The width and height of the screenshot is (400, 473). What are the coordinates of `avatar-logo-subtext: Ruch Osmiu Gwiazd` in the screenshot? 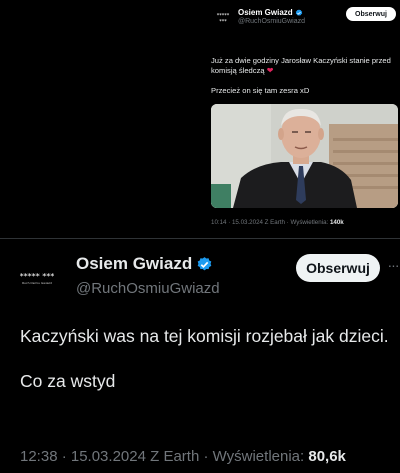 It's located at (37, 283).